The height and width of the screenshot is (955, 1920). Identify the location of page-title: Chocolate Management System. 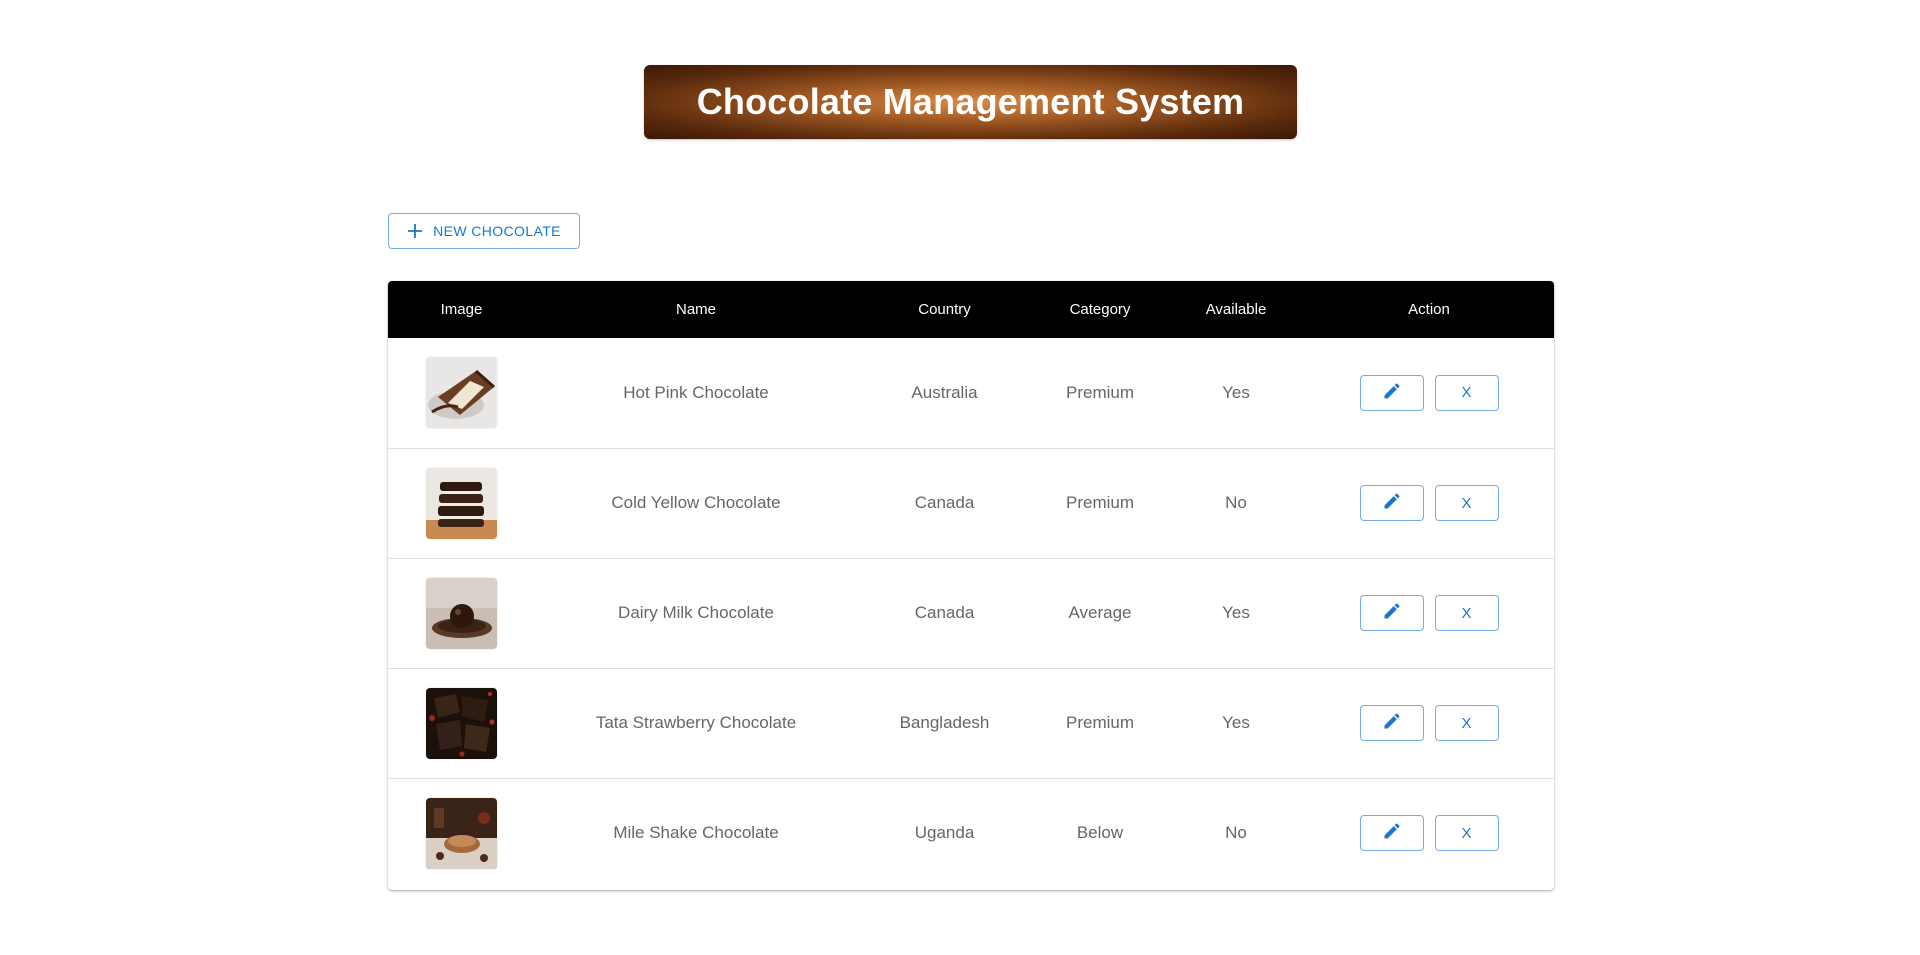
(970, 101).